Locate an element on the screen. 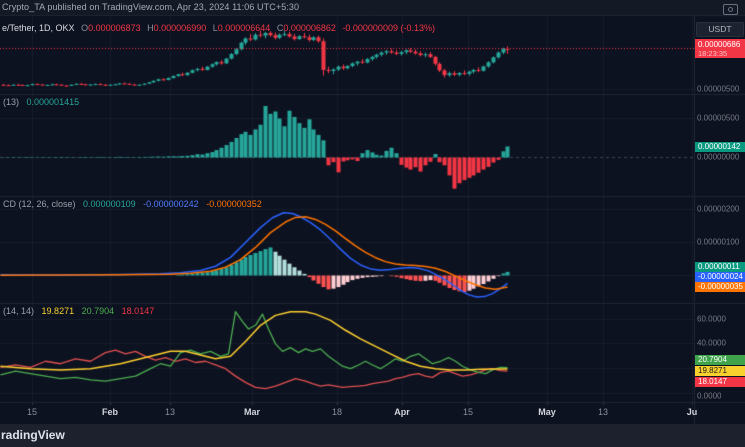  time-tick-label: Mar is located at coordinates (251, 412).